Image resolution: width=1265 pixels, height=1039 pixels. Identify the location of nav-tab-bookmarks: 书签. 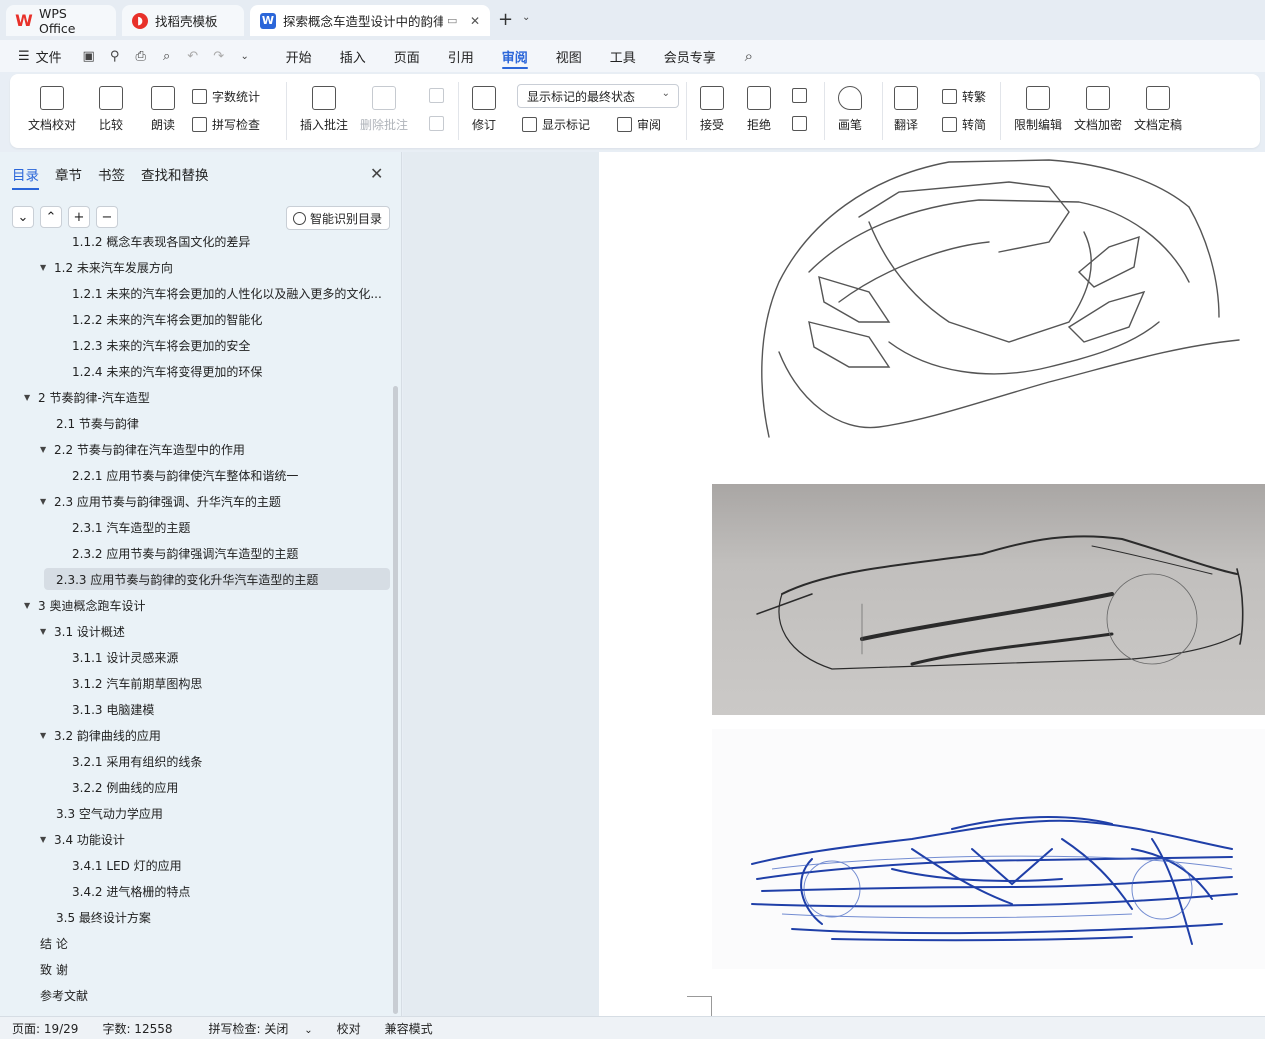
(111, 177).